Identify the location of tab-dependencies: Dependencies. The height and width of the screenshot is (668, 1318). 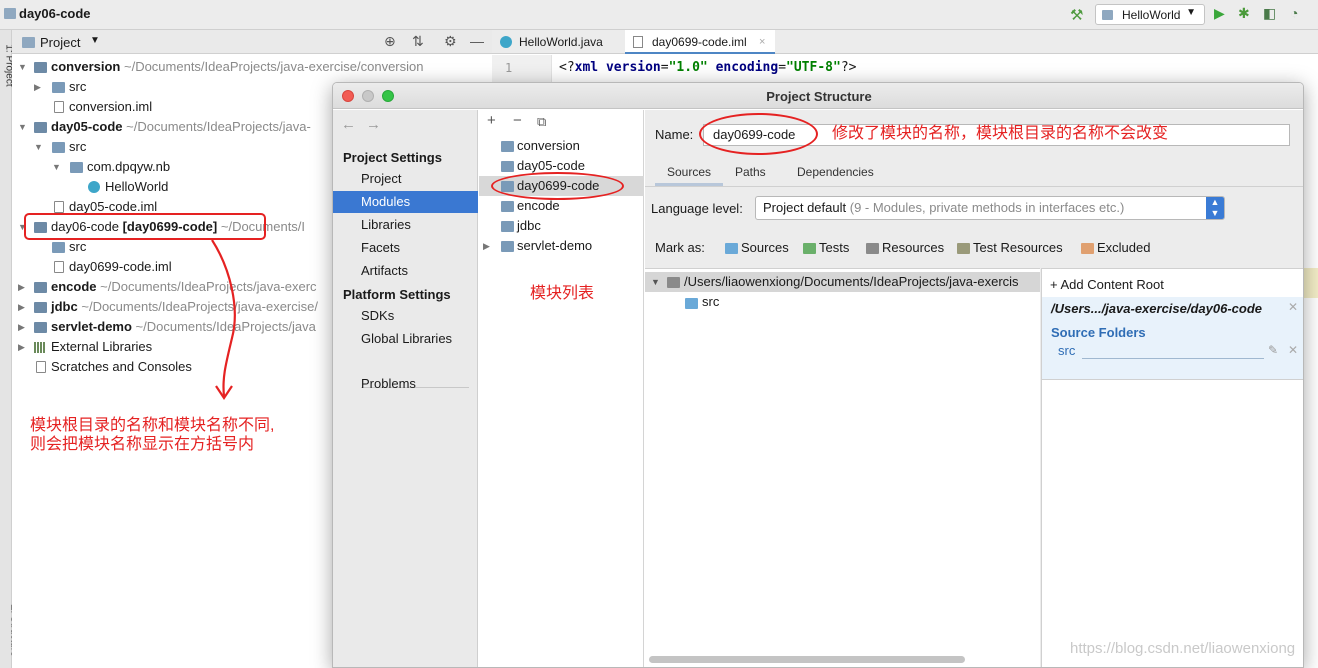
(840, 174).